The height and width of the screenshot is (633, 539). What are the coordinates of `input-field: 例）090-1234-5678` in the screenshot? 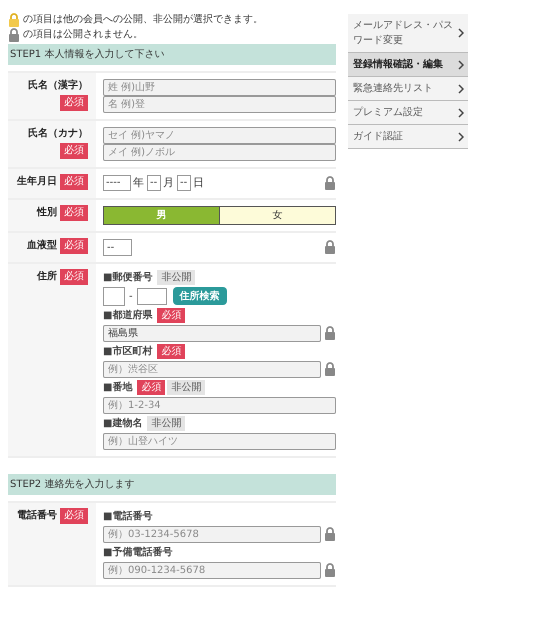 It's located at (212, 570).